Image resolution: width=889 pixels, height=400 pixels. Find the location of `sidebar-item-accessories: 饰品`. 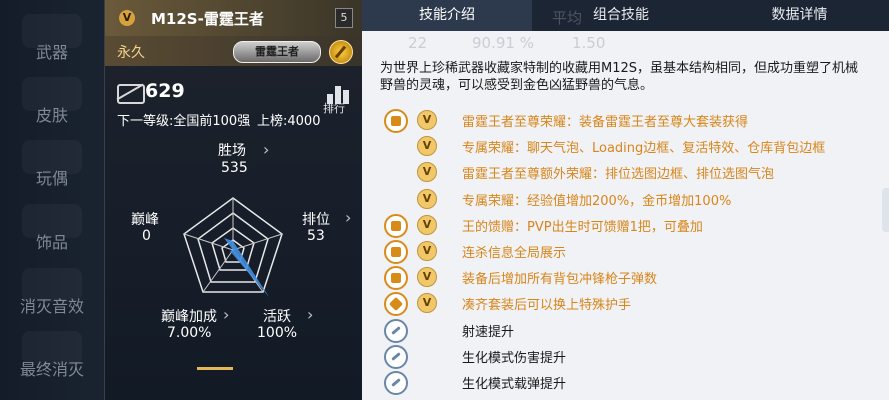

sidebar-item-accessories: 饰品 is located at coordinates (52, 232).